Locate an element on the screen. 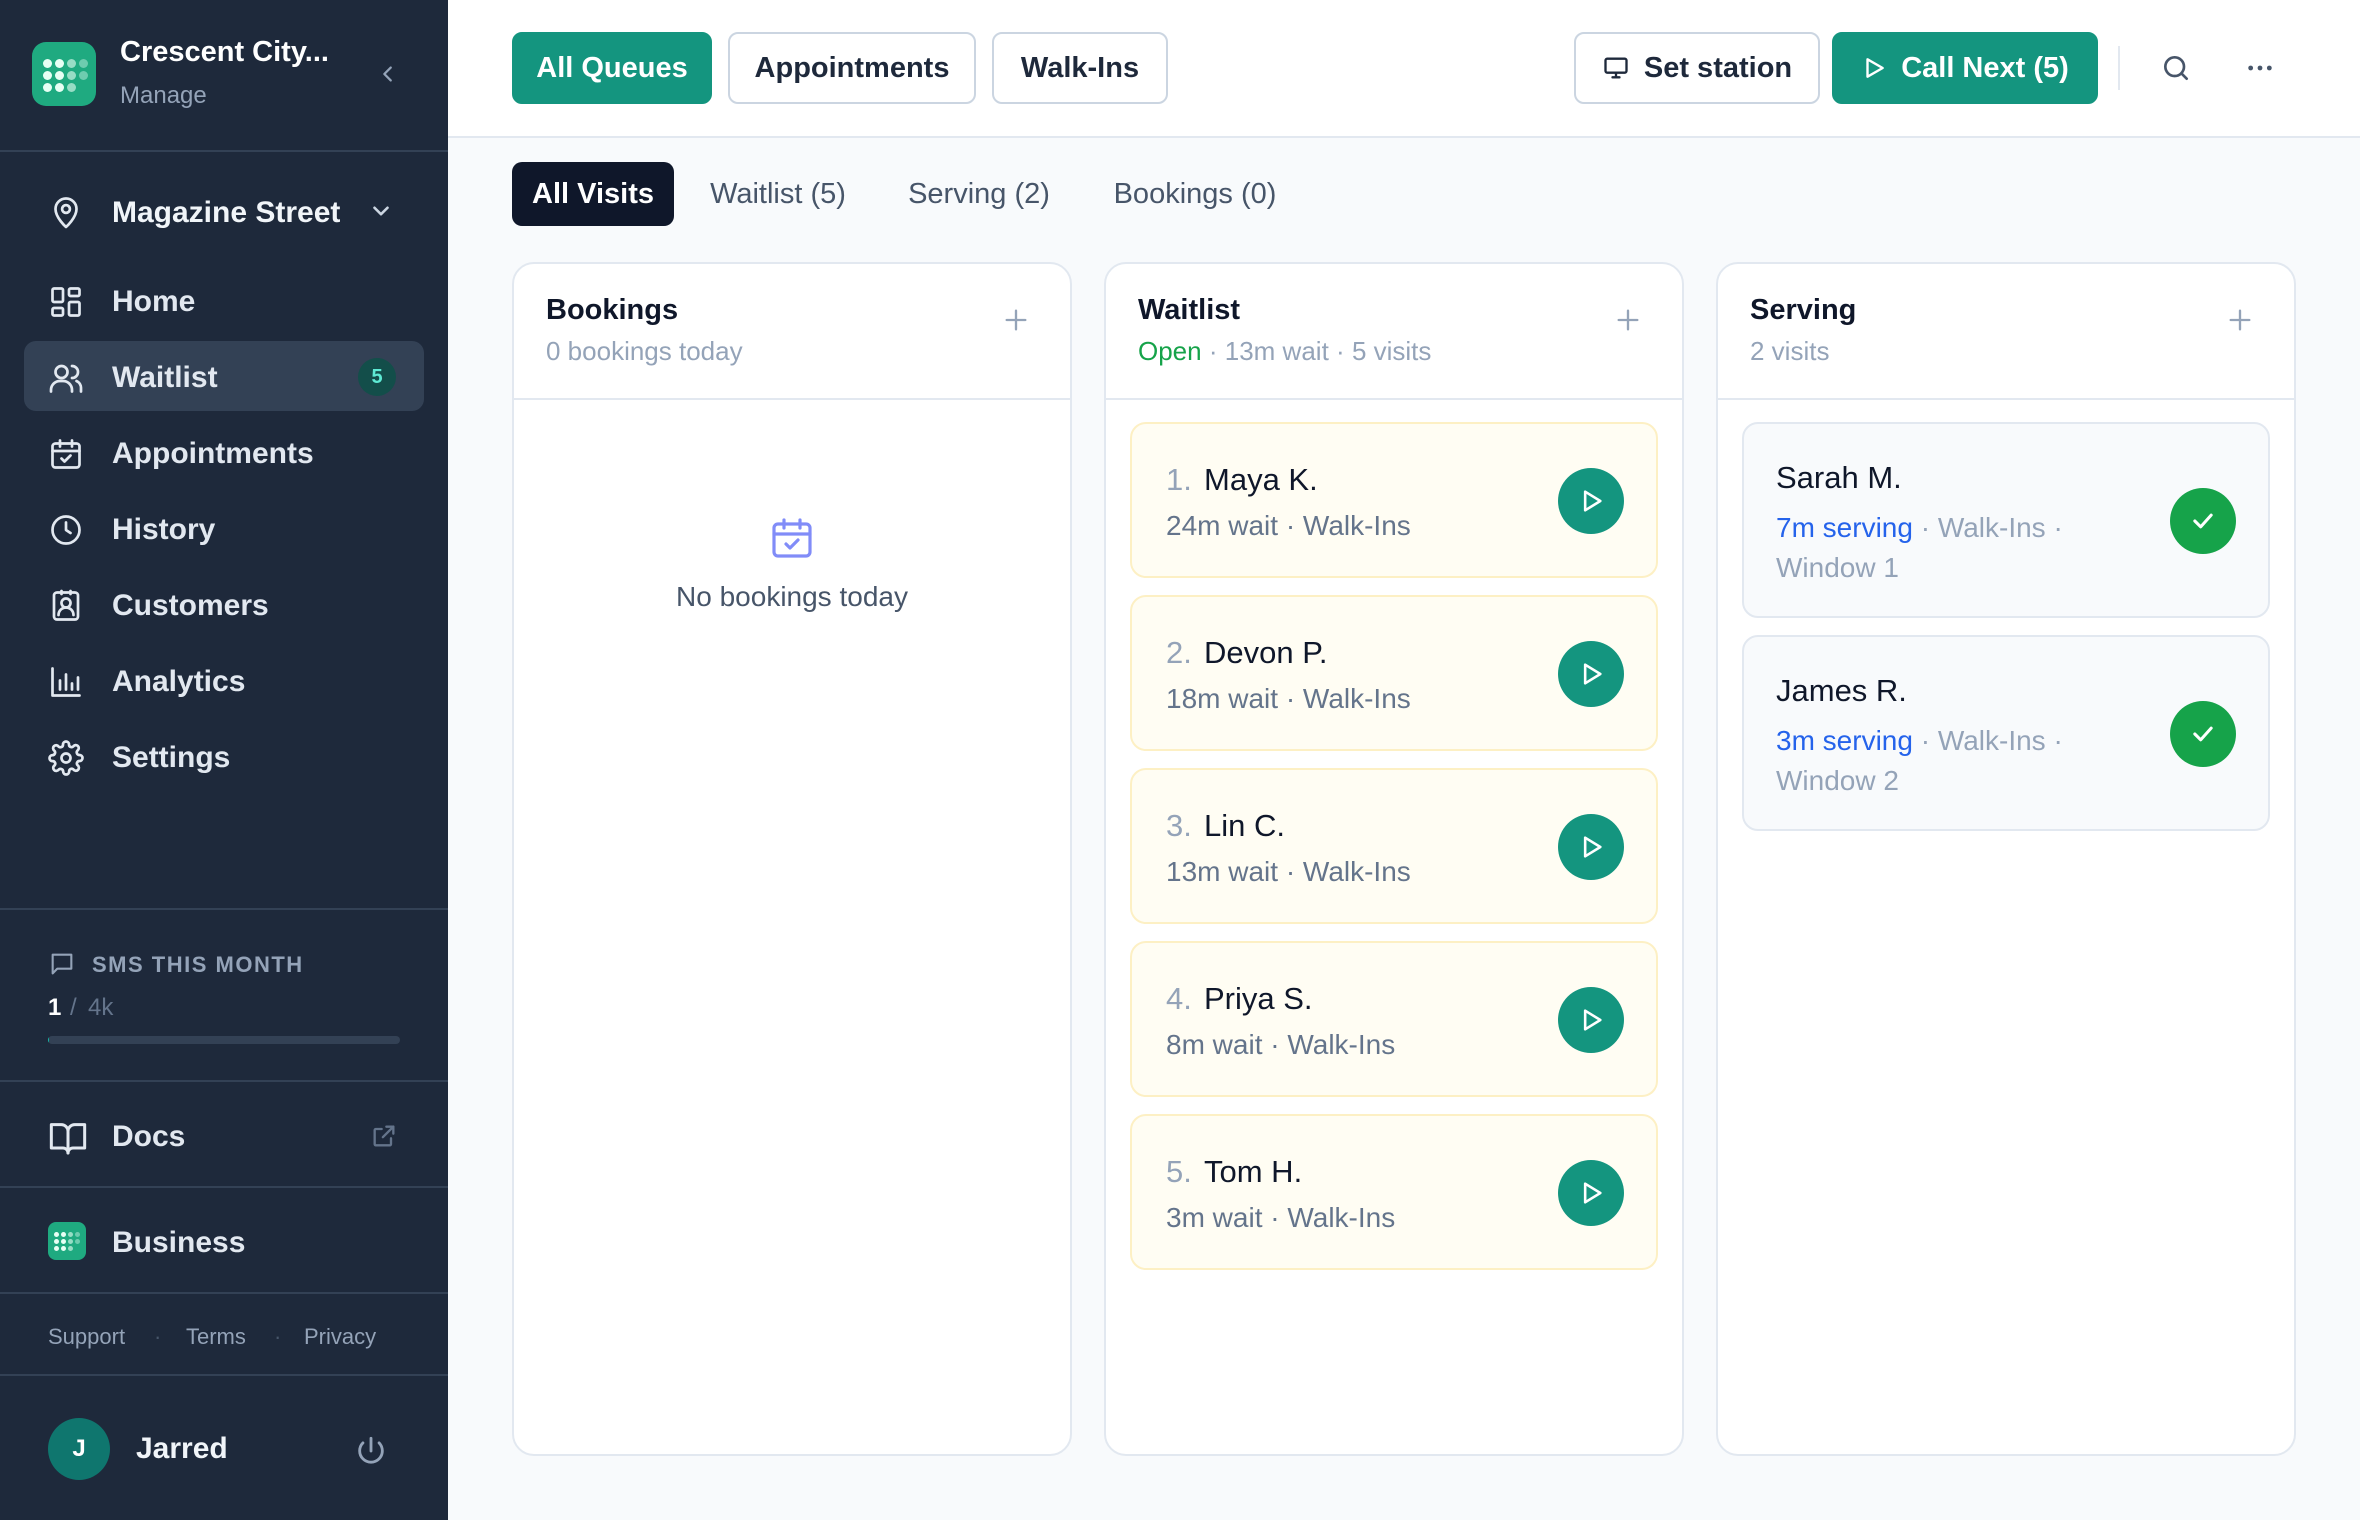 This screenshot has width=2360, height=1520. waitlist-visit-count: 5 visits is located at coordinates (1391, 351).